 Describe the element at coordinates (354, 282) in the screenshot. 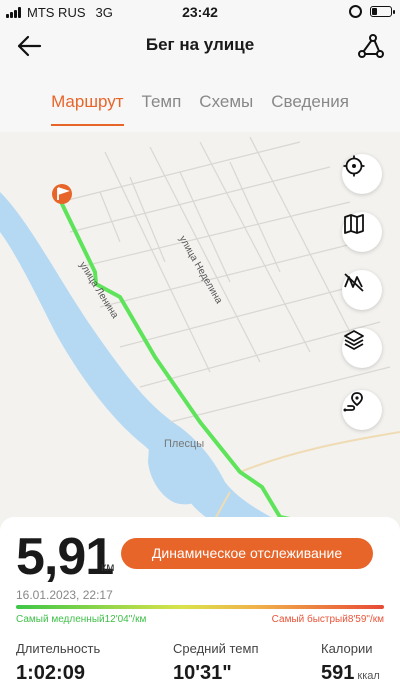

I see `no-route-icon` at that location.